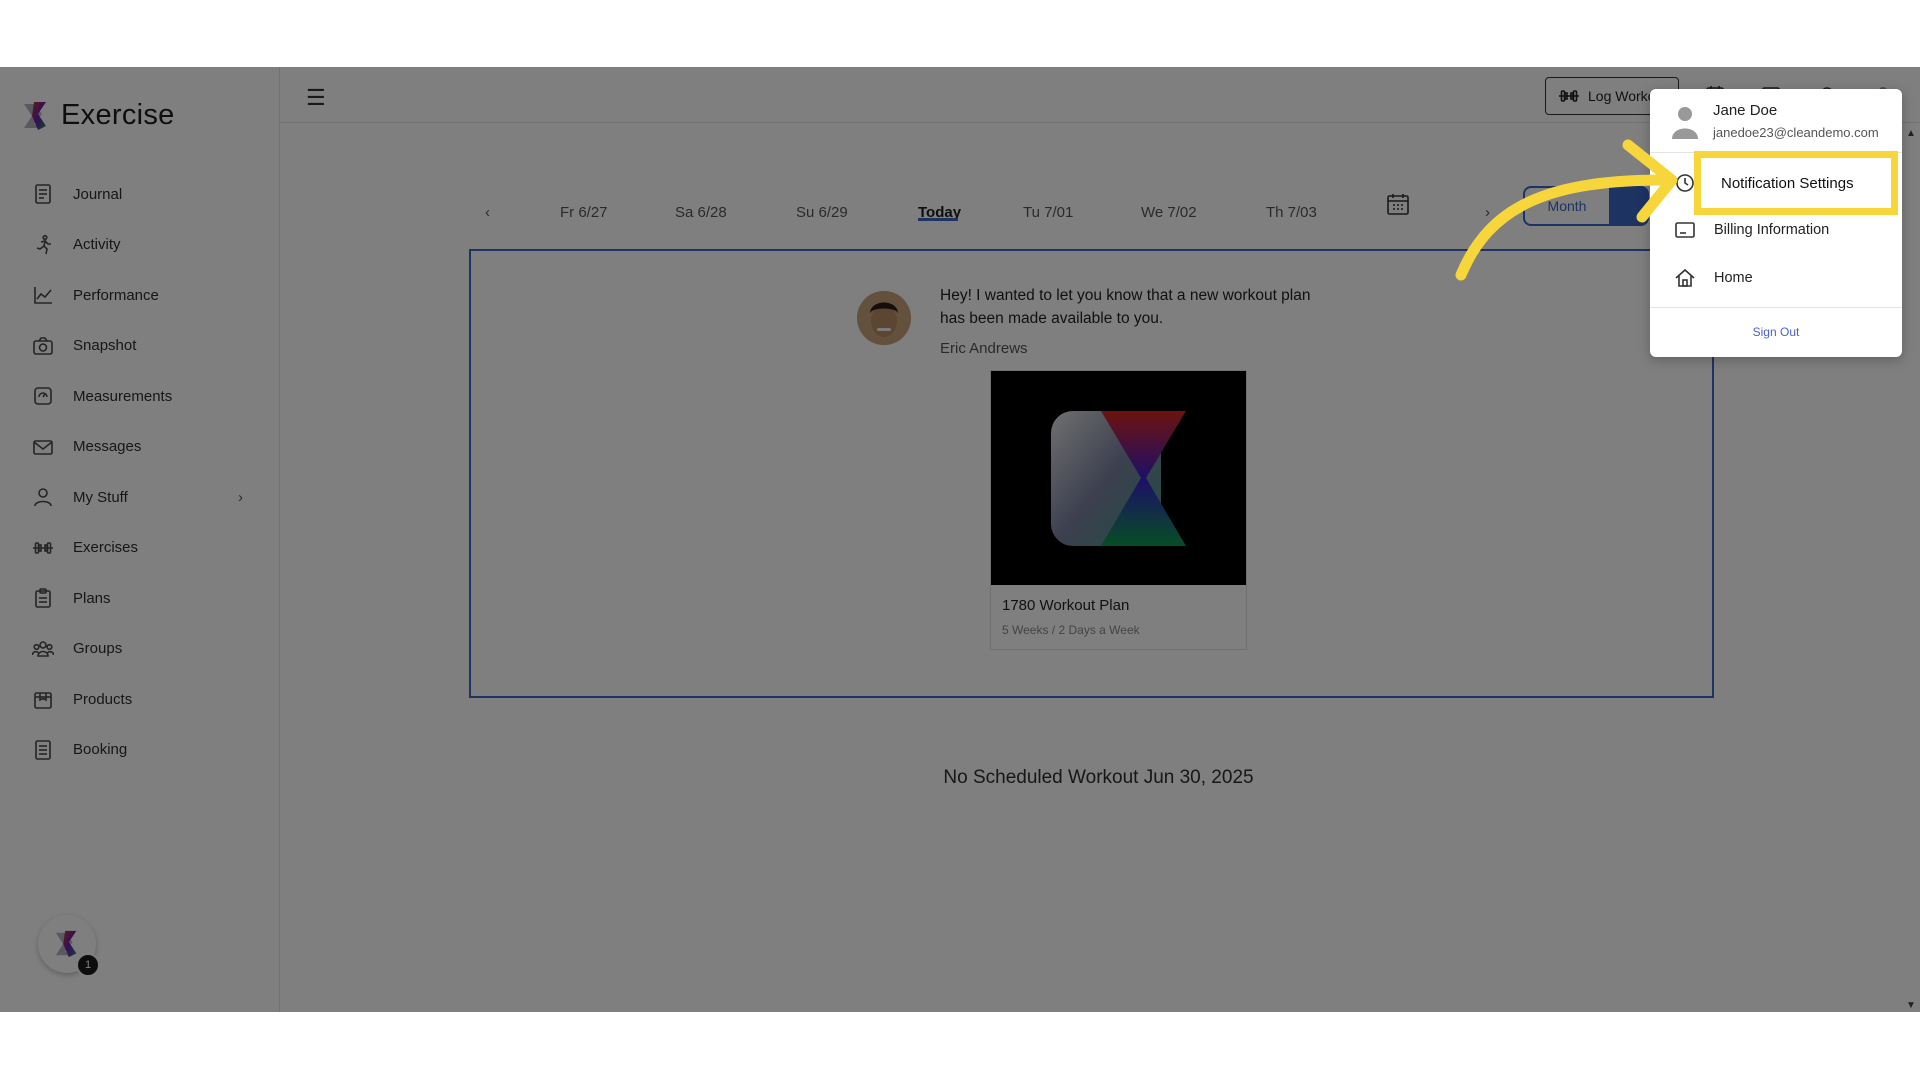 This screenshot has width=1920, height=1080. Describe the element at coordinates (139, 194) in the screenshot. I see `sidebar-item-journal: Journal` at that location.